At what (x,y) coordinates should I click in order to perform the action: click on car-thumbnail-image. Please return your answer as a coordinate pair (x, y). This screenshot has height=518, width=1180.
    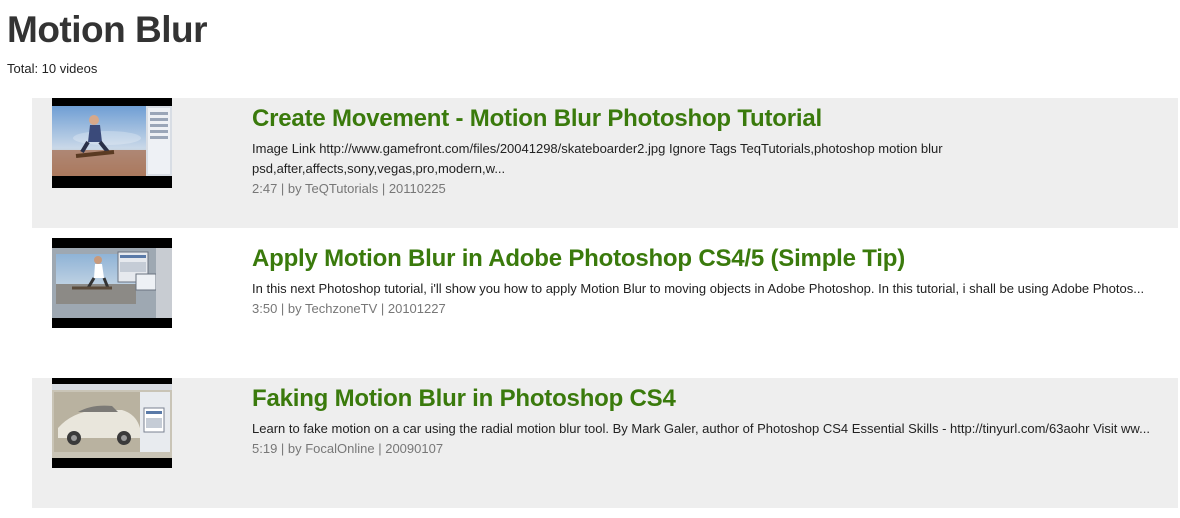
    Looking at the image, I should click on (112, 423).